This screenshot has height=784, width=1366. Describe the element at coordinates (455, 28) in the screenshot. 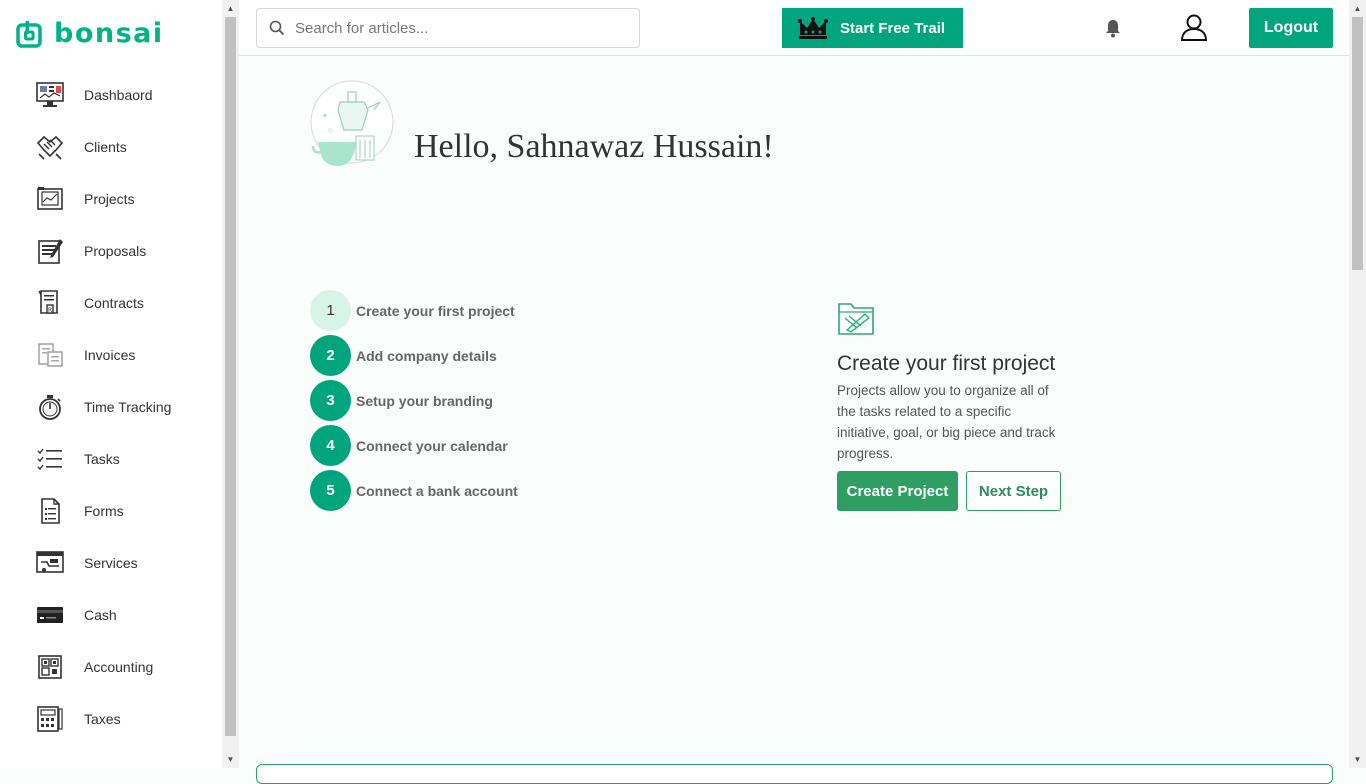

I see `search-input` at that location.